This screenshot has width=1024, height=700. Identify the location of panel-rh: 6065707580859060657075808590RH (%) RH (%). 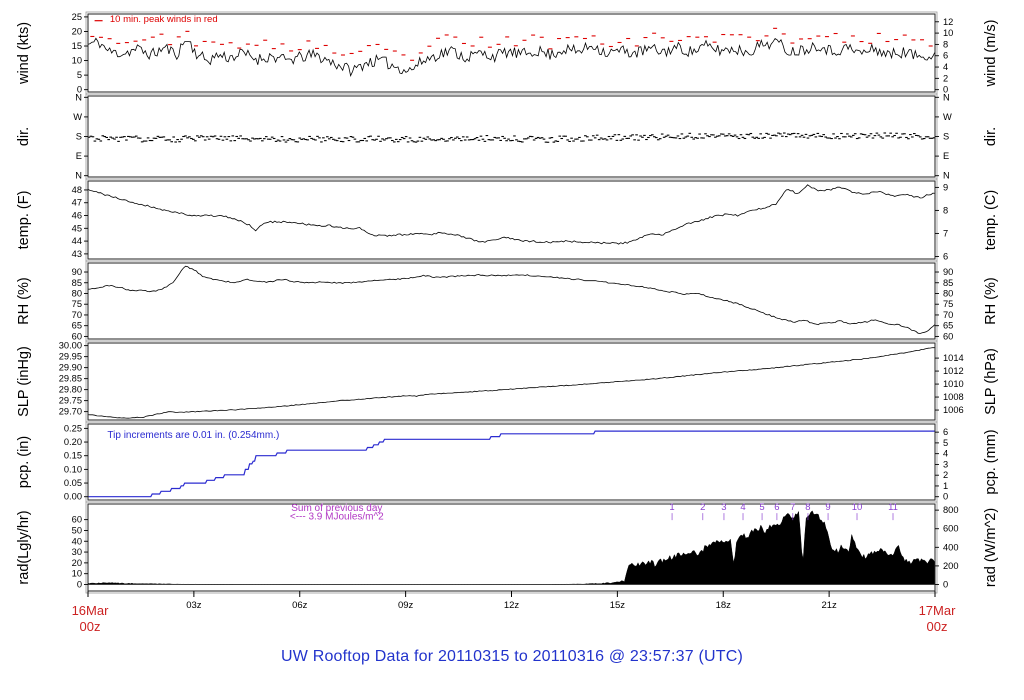
(507, 300).